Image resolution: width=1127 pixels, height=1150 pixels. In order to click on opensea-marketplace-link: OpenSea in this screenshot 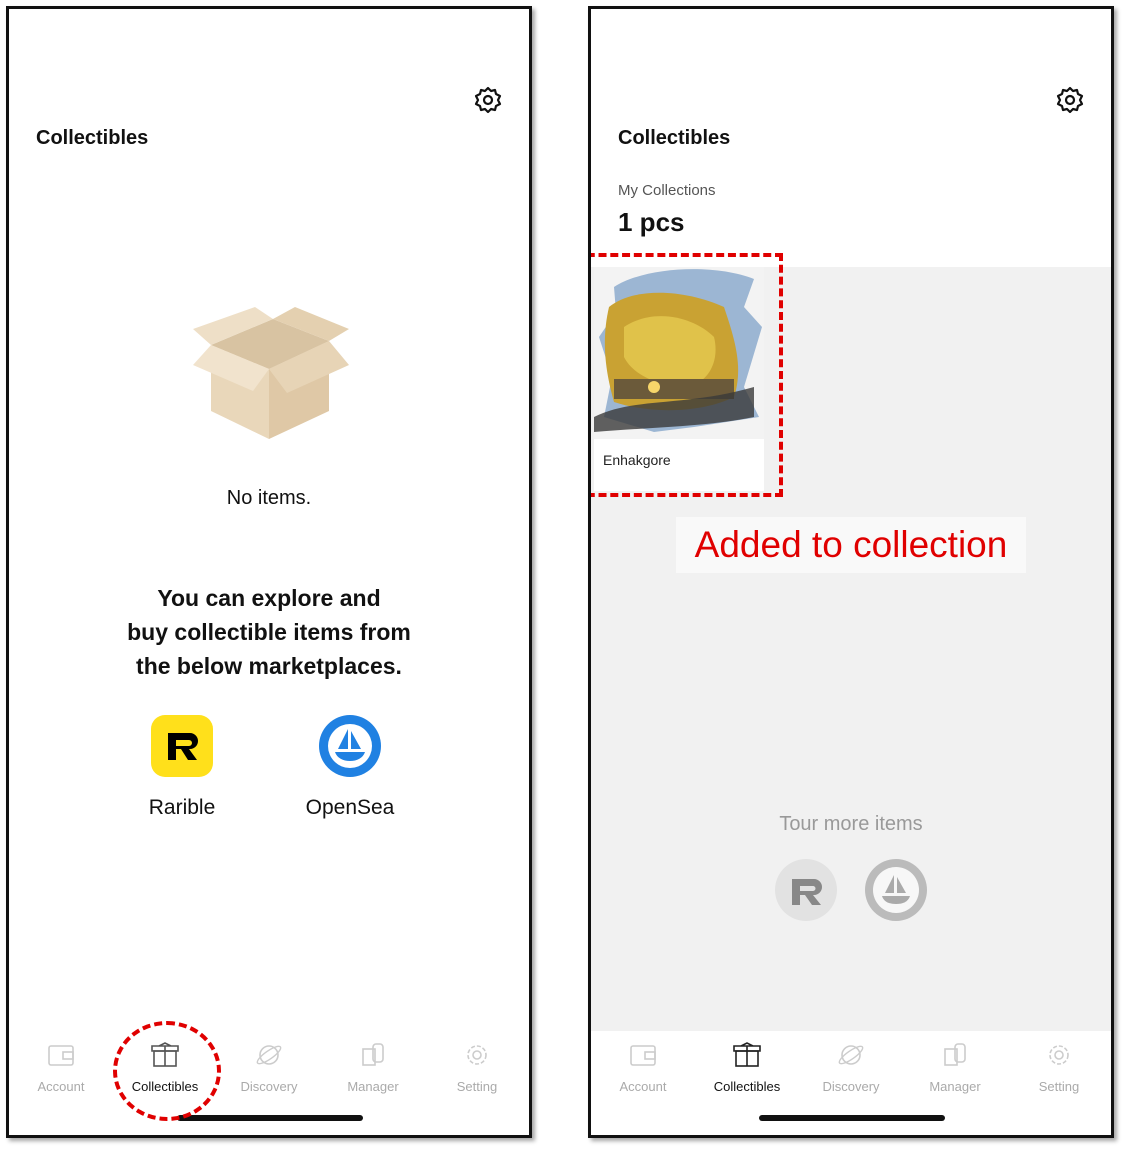, I will do `click(350, 767)`.